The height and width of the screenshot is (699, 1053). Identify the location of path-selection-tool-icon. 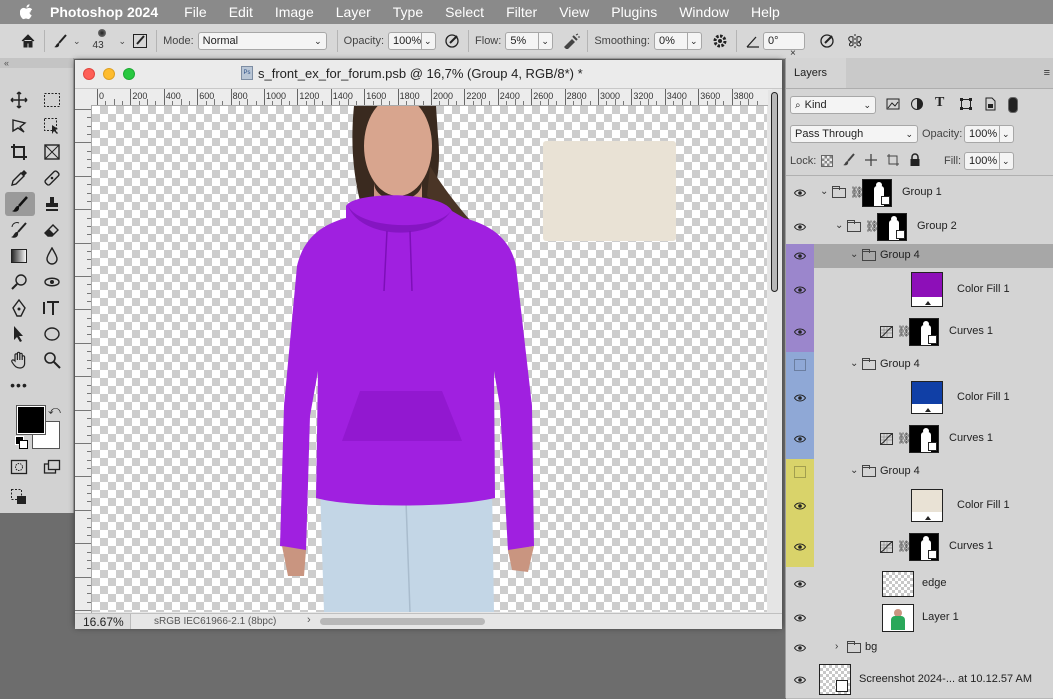
(19, 334).